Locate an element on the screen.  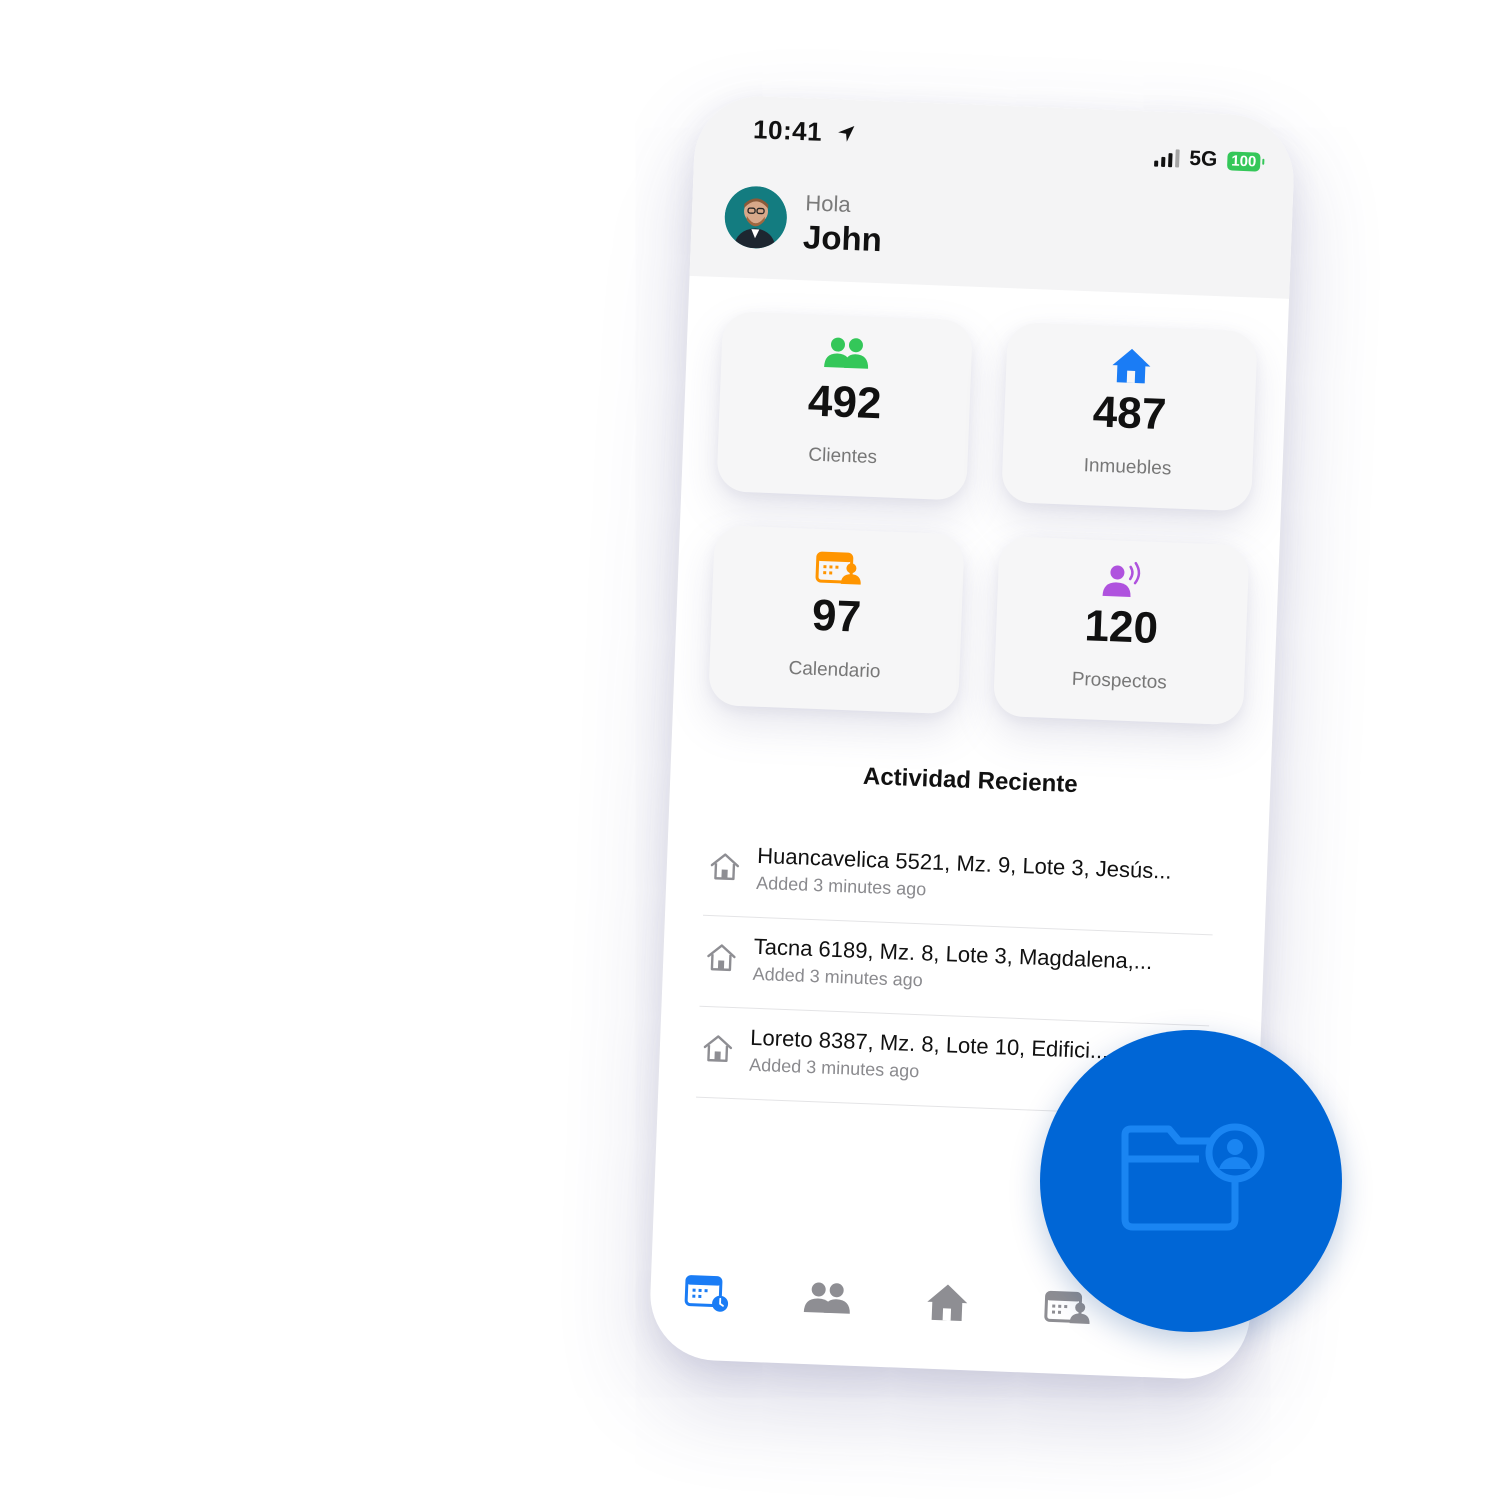
status-time: 10:41 is located at coordinates (805, 132).